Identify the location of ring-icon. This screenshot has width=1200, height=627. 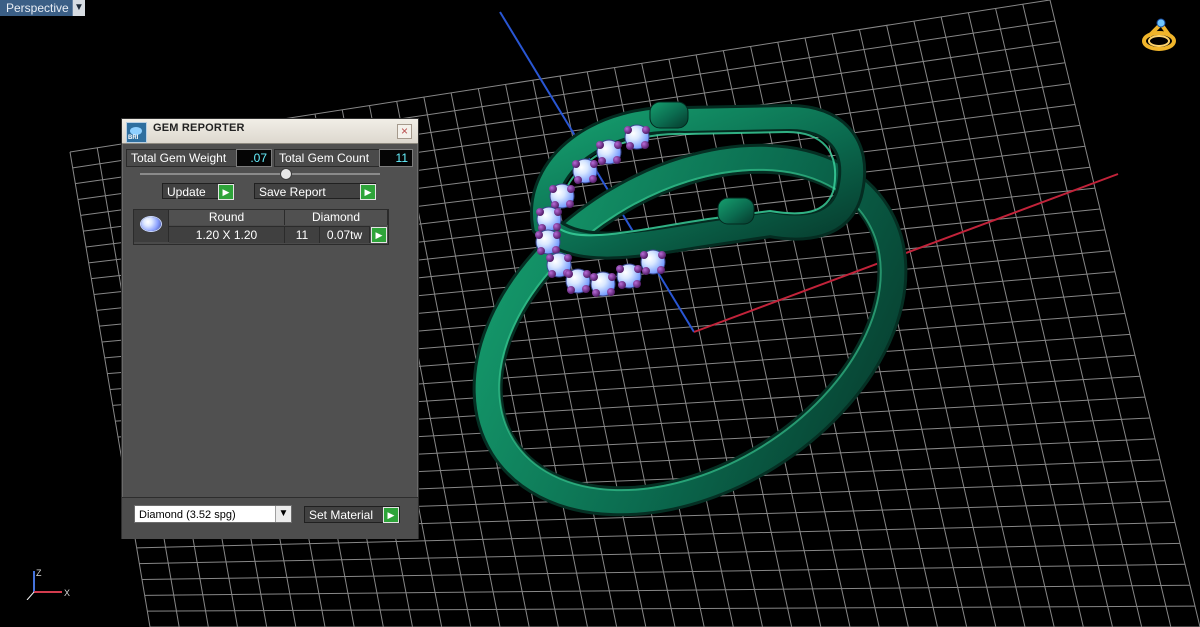
(1159, 34).